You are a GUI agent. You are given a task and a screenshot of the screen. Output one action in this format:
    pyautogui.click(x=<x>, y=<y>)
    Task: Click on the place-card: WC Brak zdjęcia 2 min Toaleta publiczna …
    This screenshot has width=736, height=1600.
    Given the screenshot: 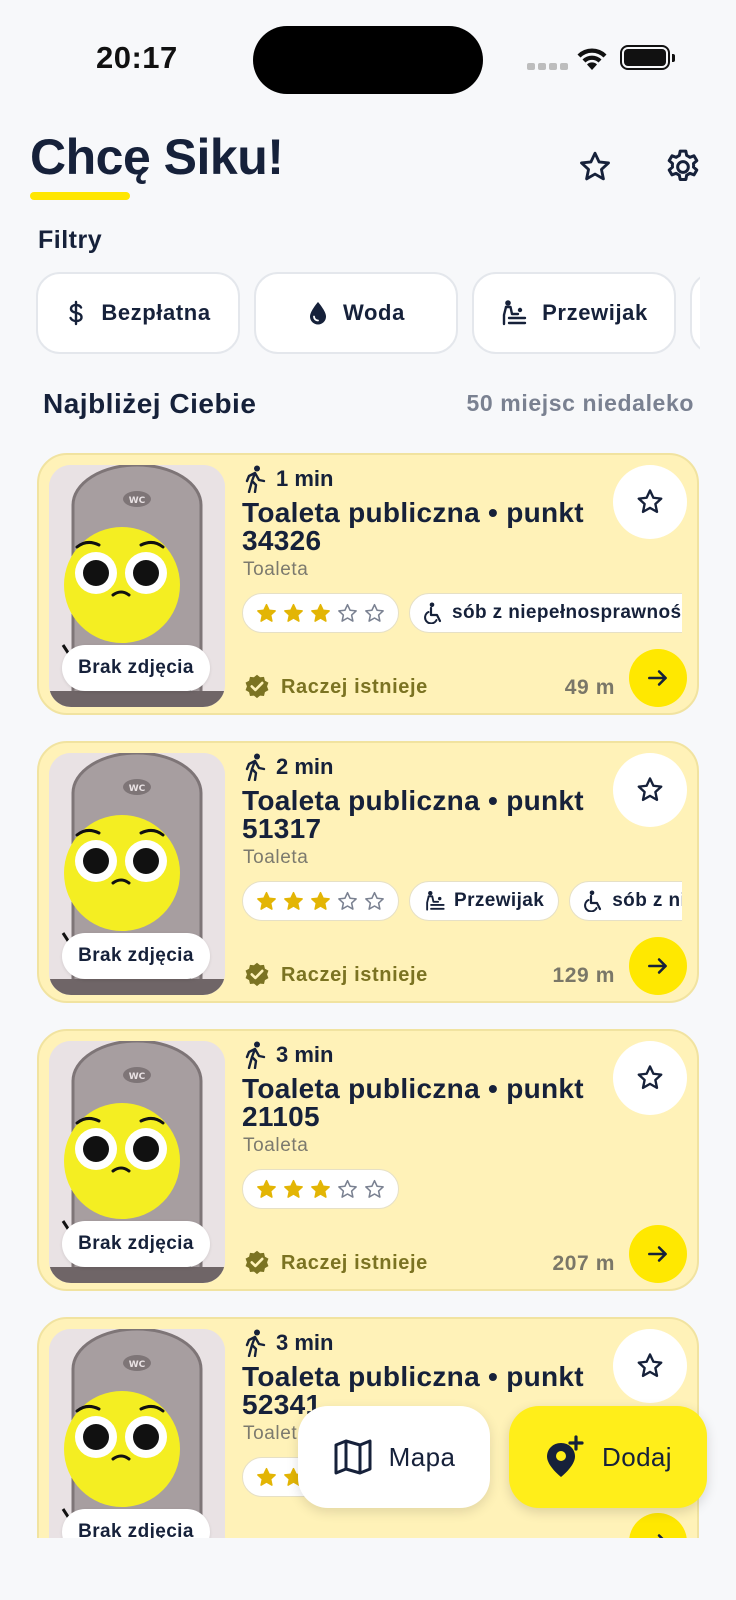 What is the action you would take?
    pyautogui.click(x=368, y=872)
    